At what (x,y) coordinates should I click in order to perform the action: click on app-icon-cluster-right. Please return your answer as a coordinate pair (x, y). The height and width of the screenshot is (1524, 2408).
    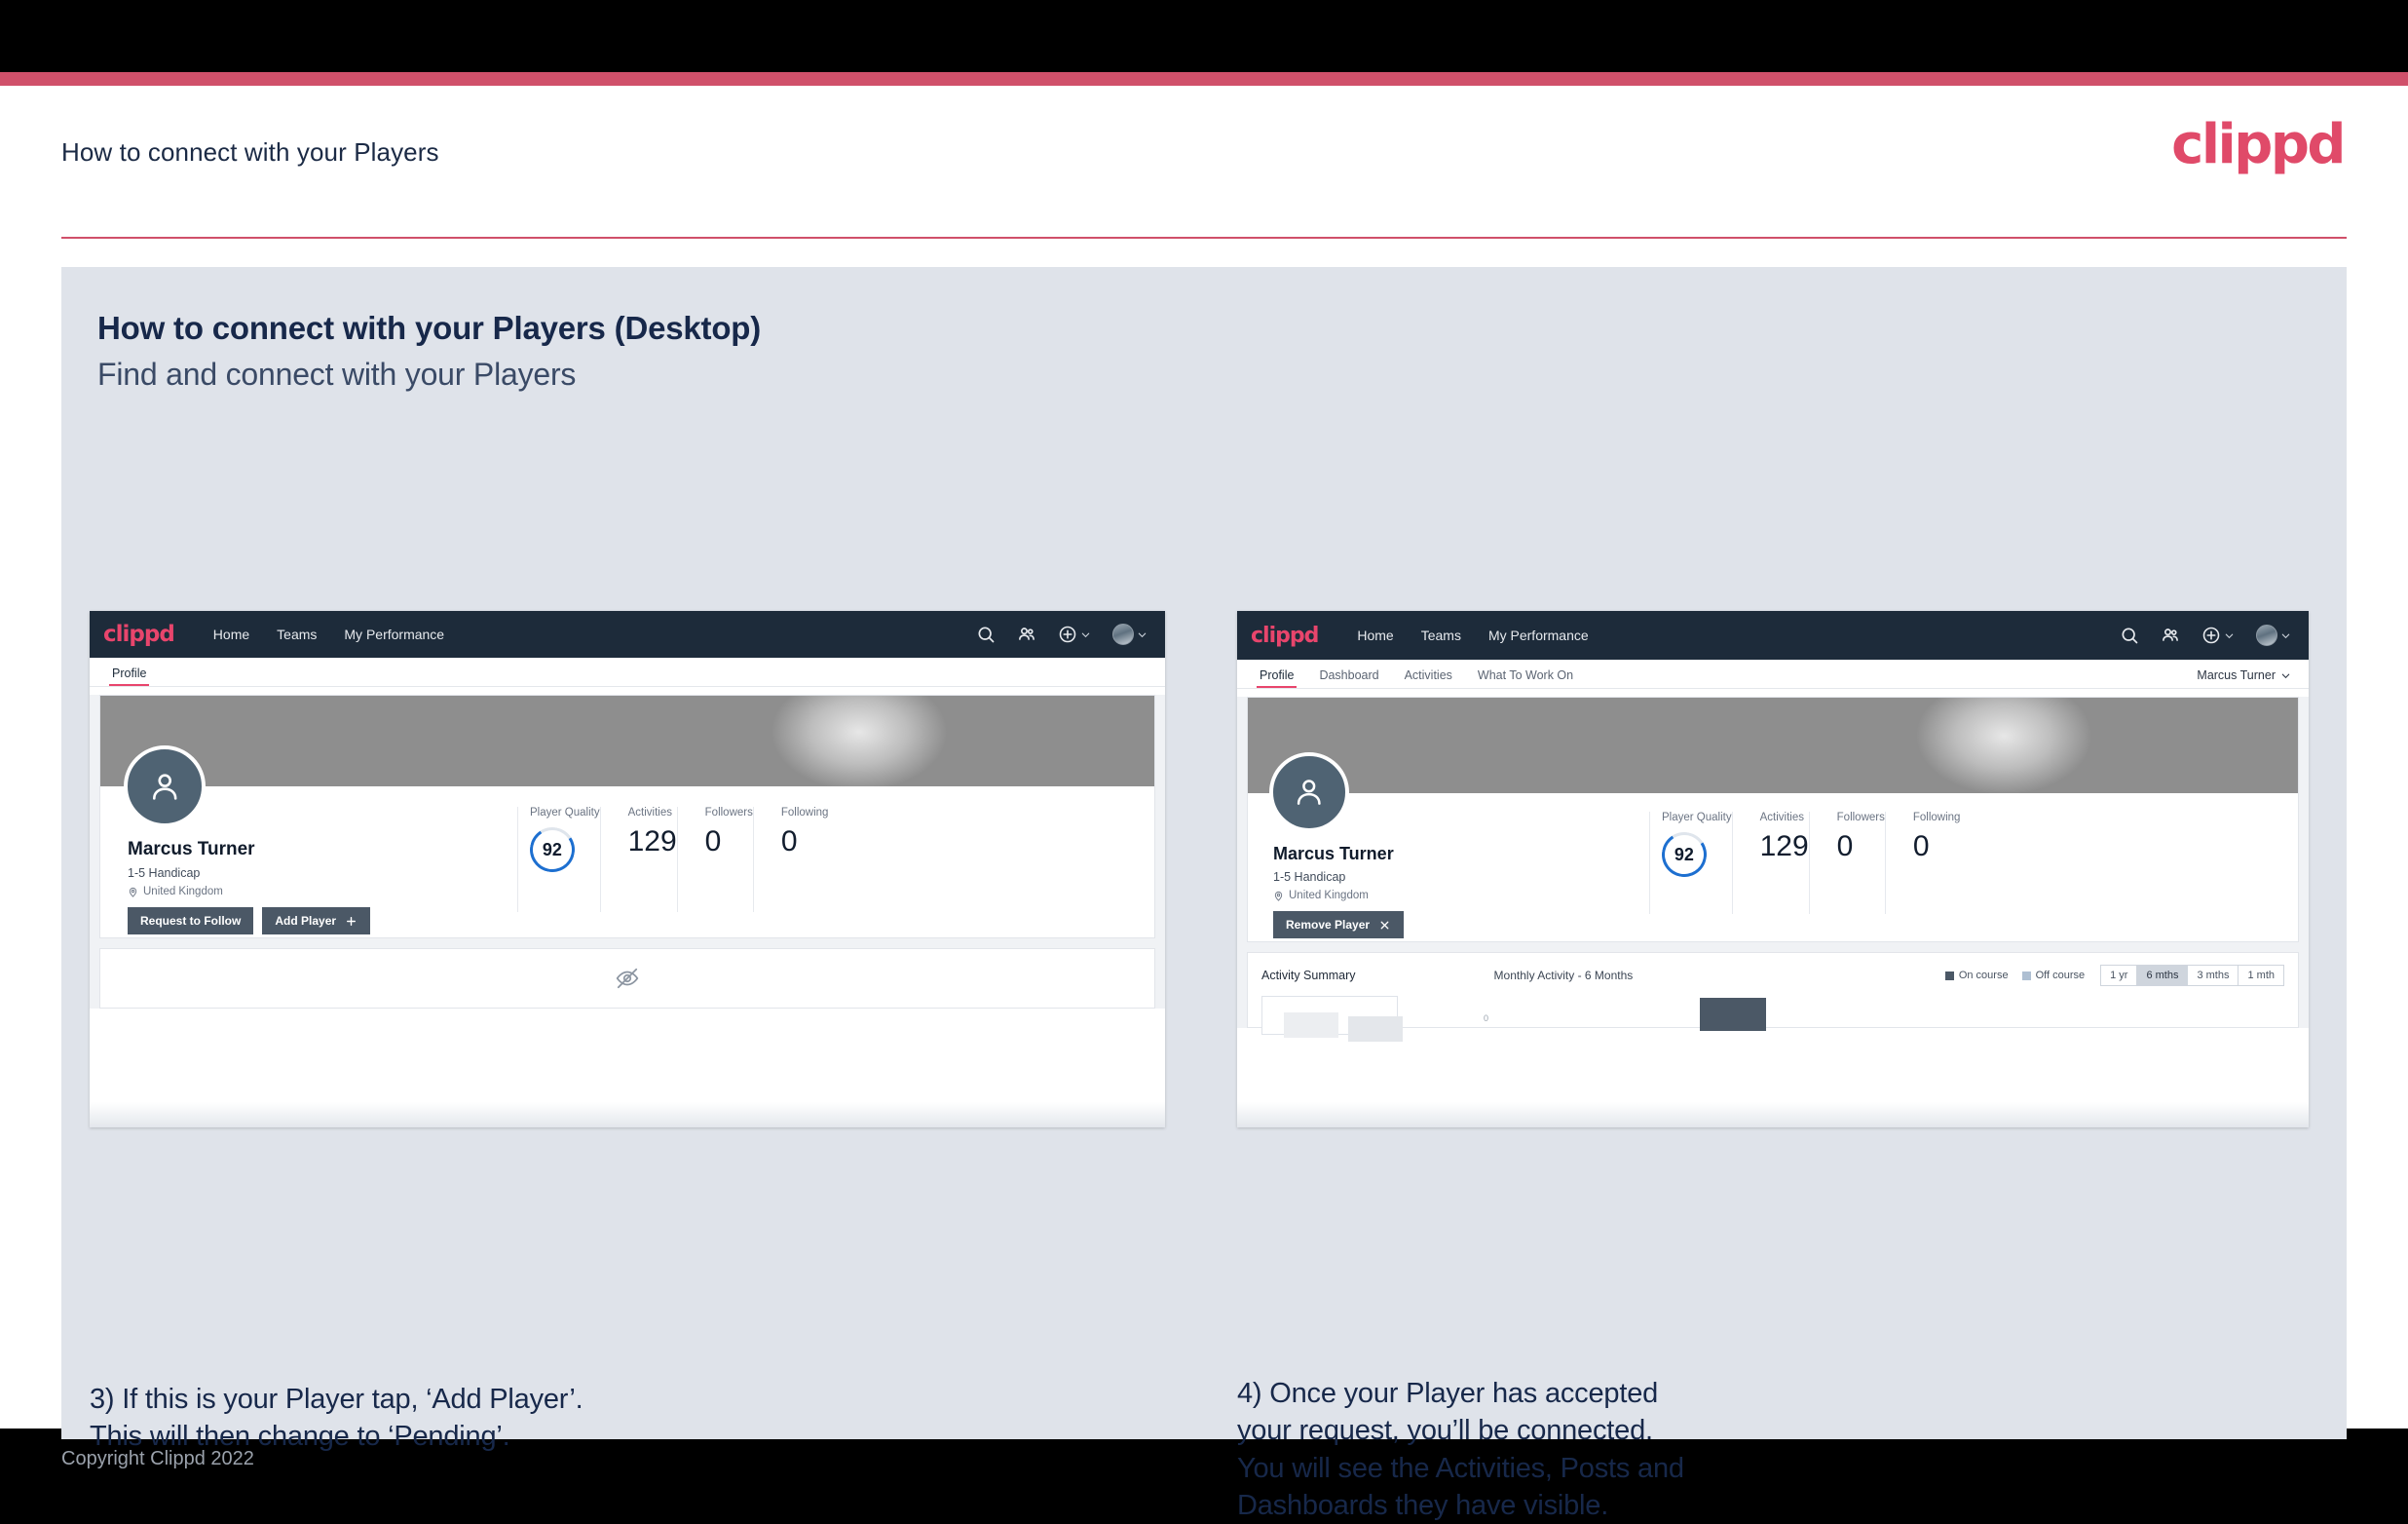
    Looking at the image, I should click on (2214, 636).